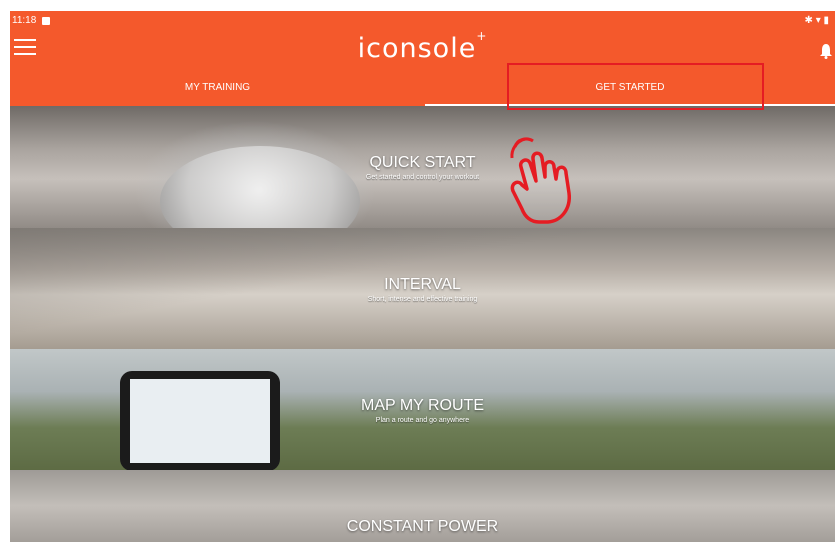 This screenshot has height=542, width=835. Describe the element at coordinates (422, 299) in the screenshot. I see `workout-subtitle: Short, intense and effective training` at that location.